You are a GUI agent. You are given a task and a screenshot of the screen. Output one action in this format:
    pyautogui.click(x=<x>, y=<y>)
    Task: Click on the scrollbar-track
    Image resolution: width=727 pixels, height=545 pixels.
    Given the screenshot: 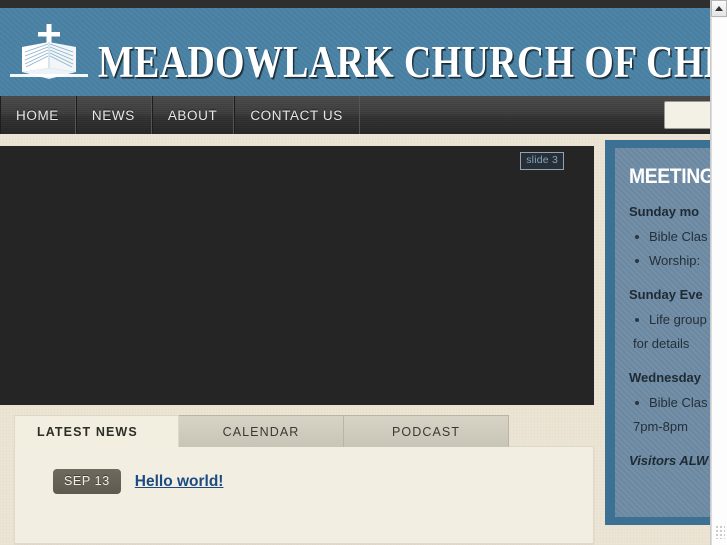 What is the action you would take?
    pyautogui.click(x=719, y=281)
    